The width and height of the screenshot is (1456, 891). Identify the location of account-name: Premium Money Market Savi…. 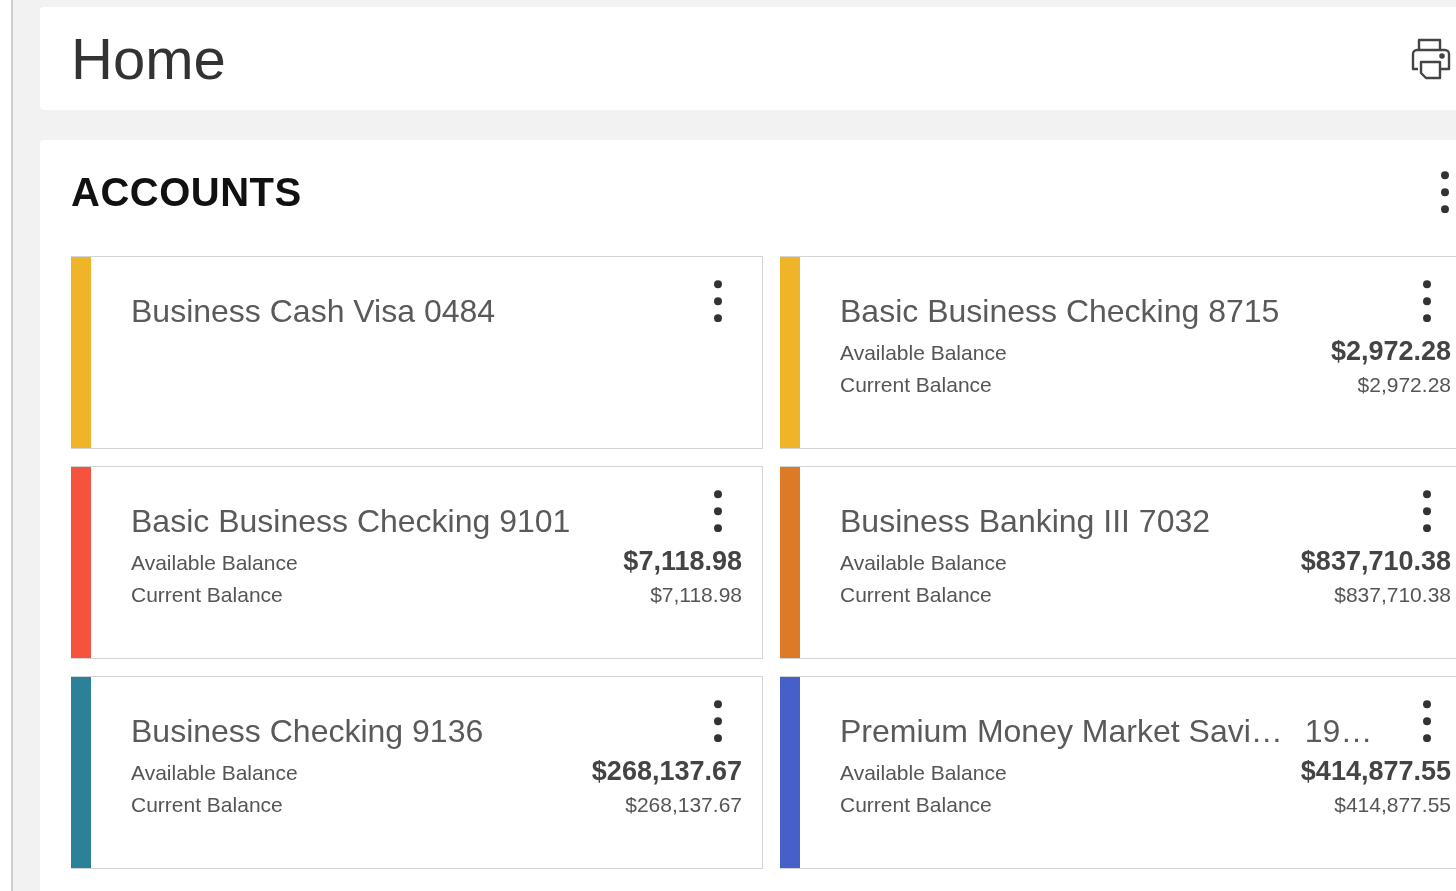
(1061, 731).